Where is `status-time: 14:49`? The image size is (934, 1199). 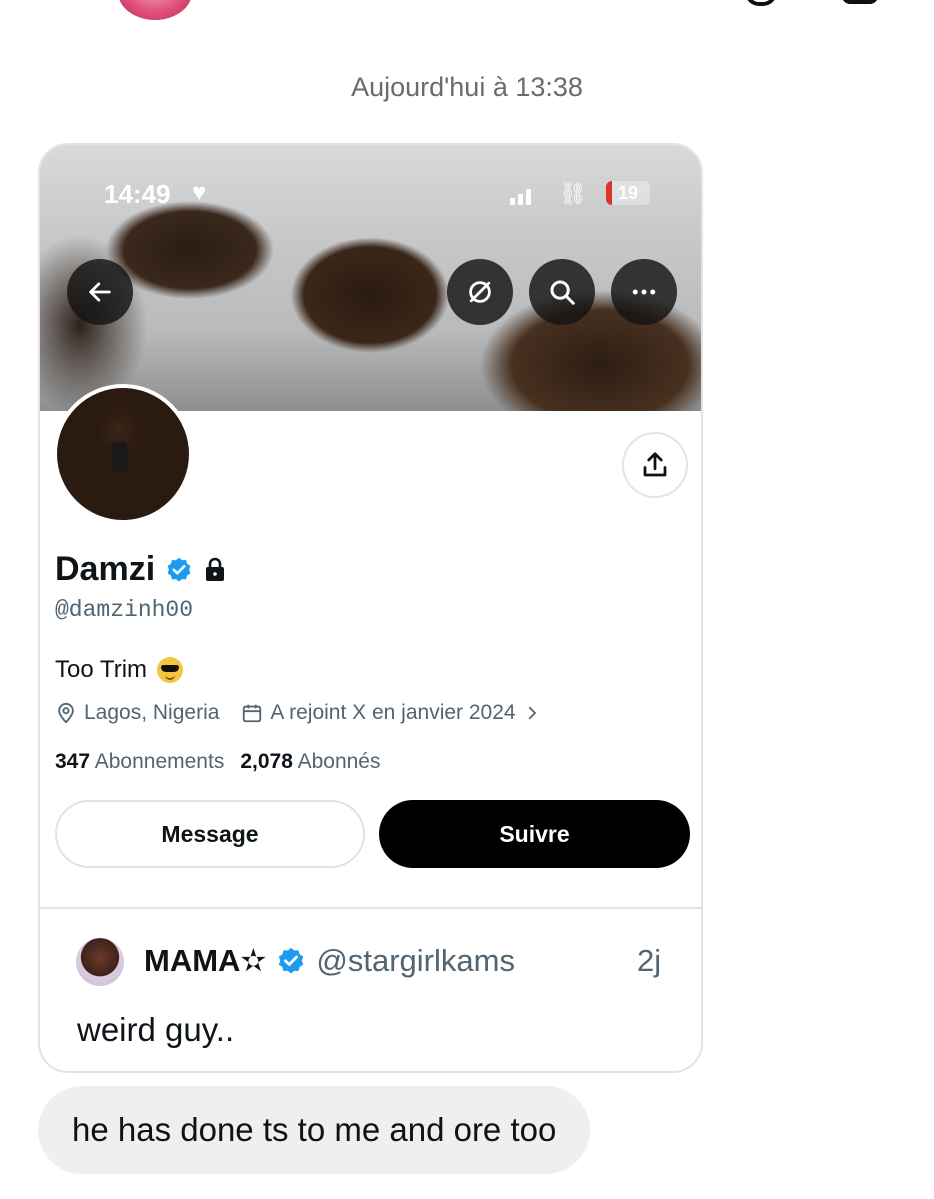
status-time: 14:49 is located at coordinates (137, 194).